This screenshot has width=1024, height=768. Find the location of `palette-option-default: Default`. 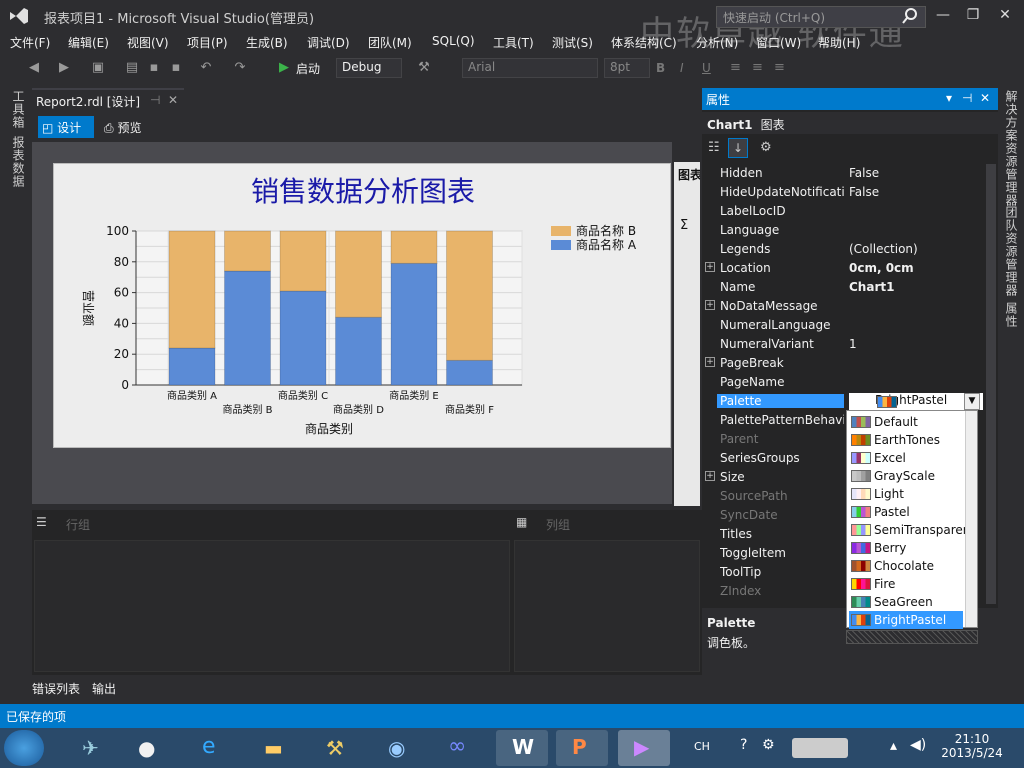

palette-option-default: Default is located at coordinates (906, 422).